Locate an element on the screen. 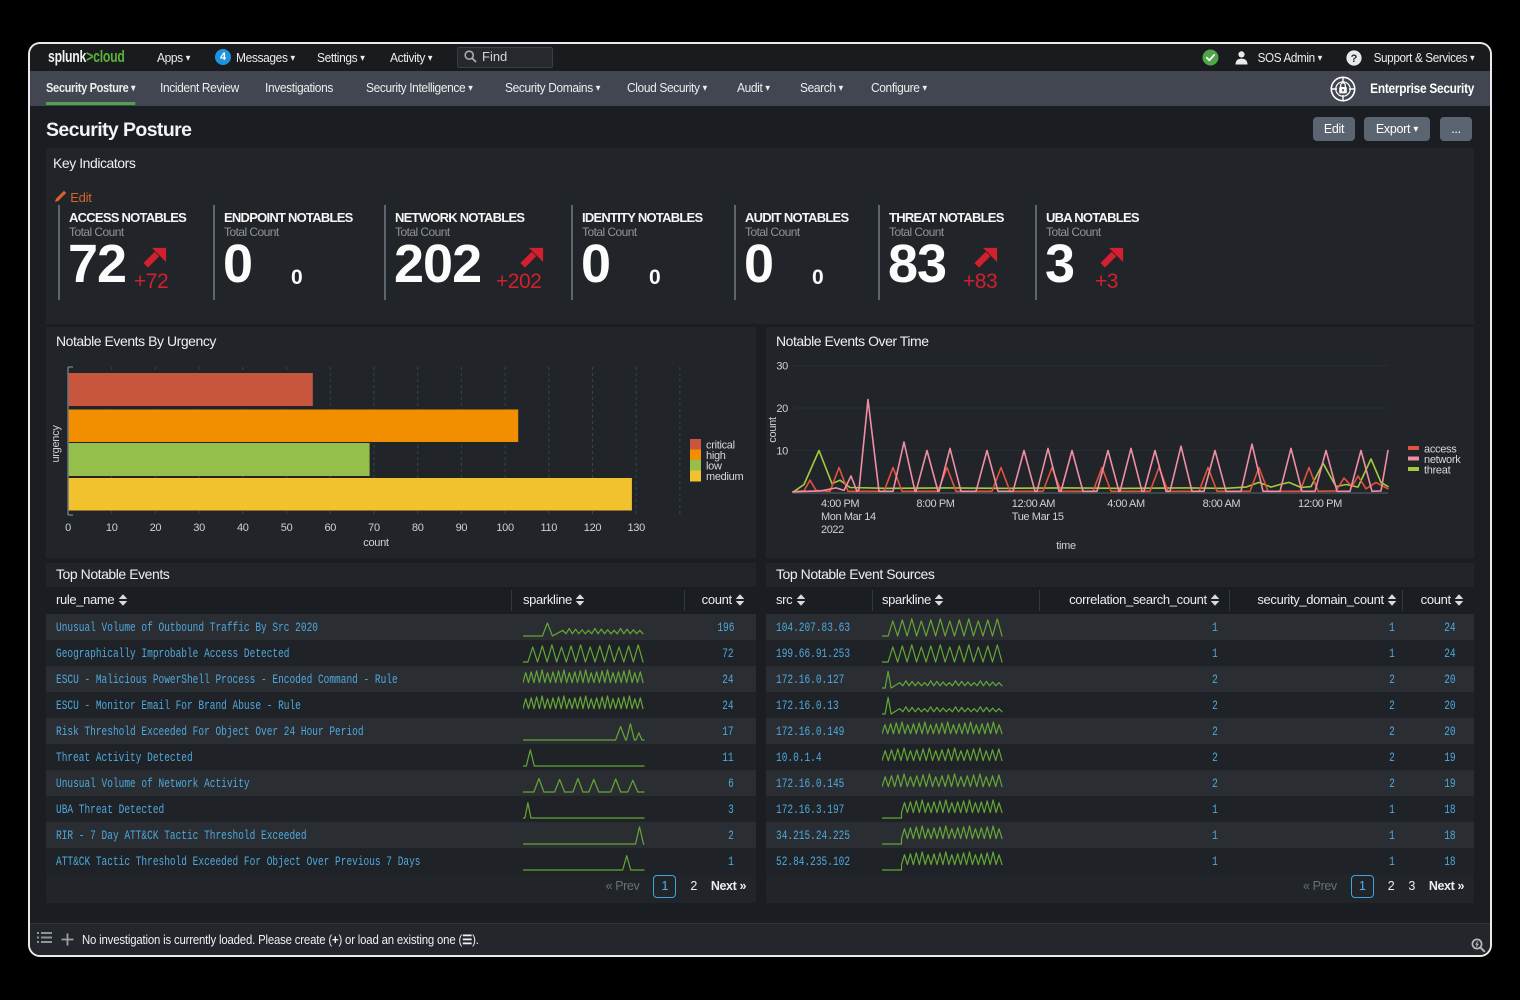  svg-text: Mon Mar 14 is located at coordinates (848, 517).